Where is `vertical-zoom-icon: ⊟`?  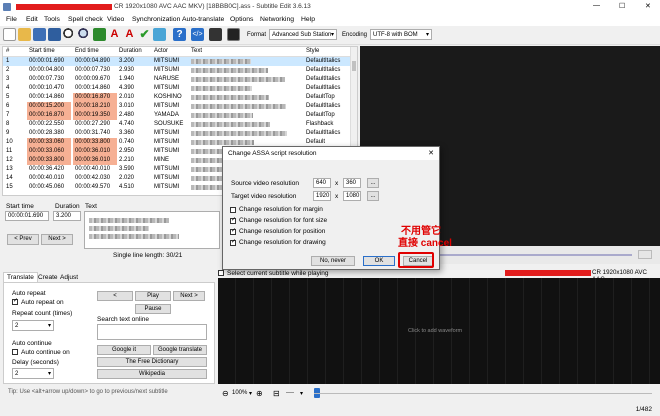
vertical-zoom-icon: ⊟ is located at coordinates (276, 393).